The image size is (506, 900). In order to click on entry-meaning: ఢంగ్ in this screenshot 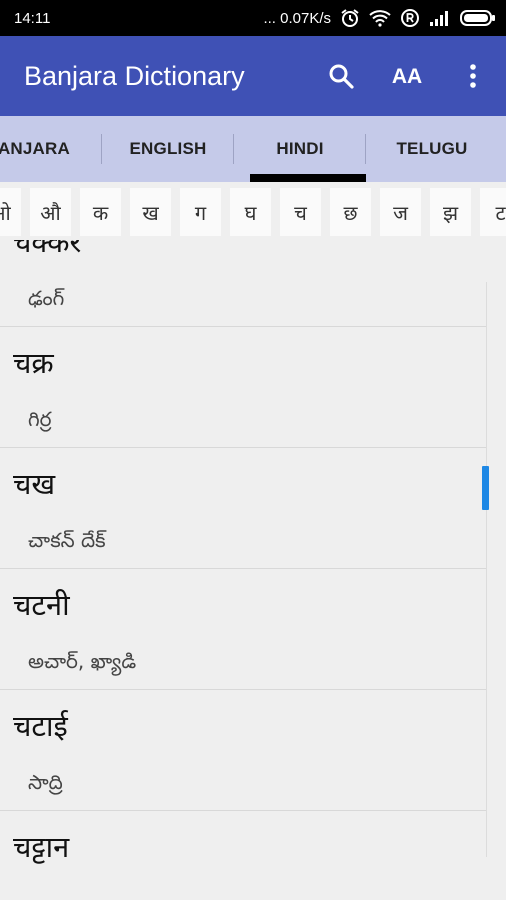, I will do `click(46, 298)`.